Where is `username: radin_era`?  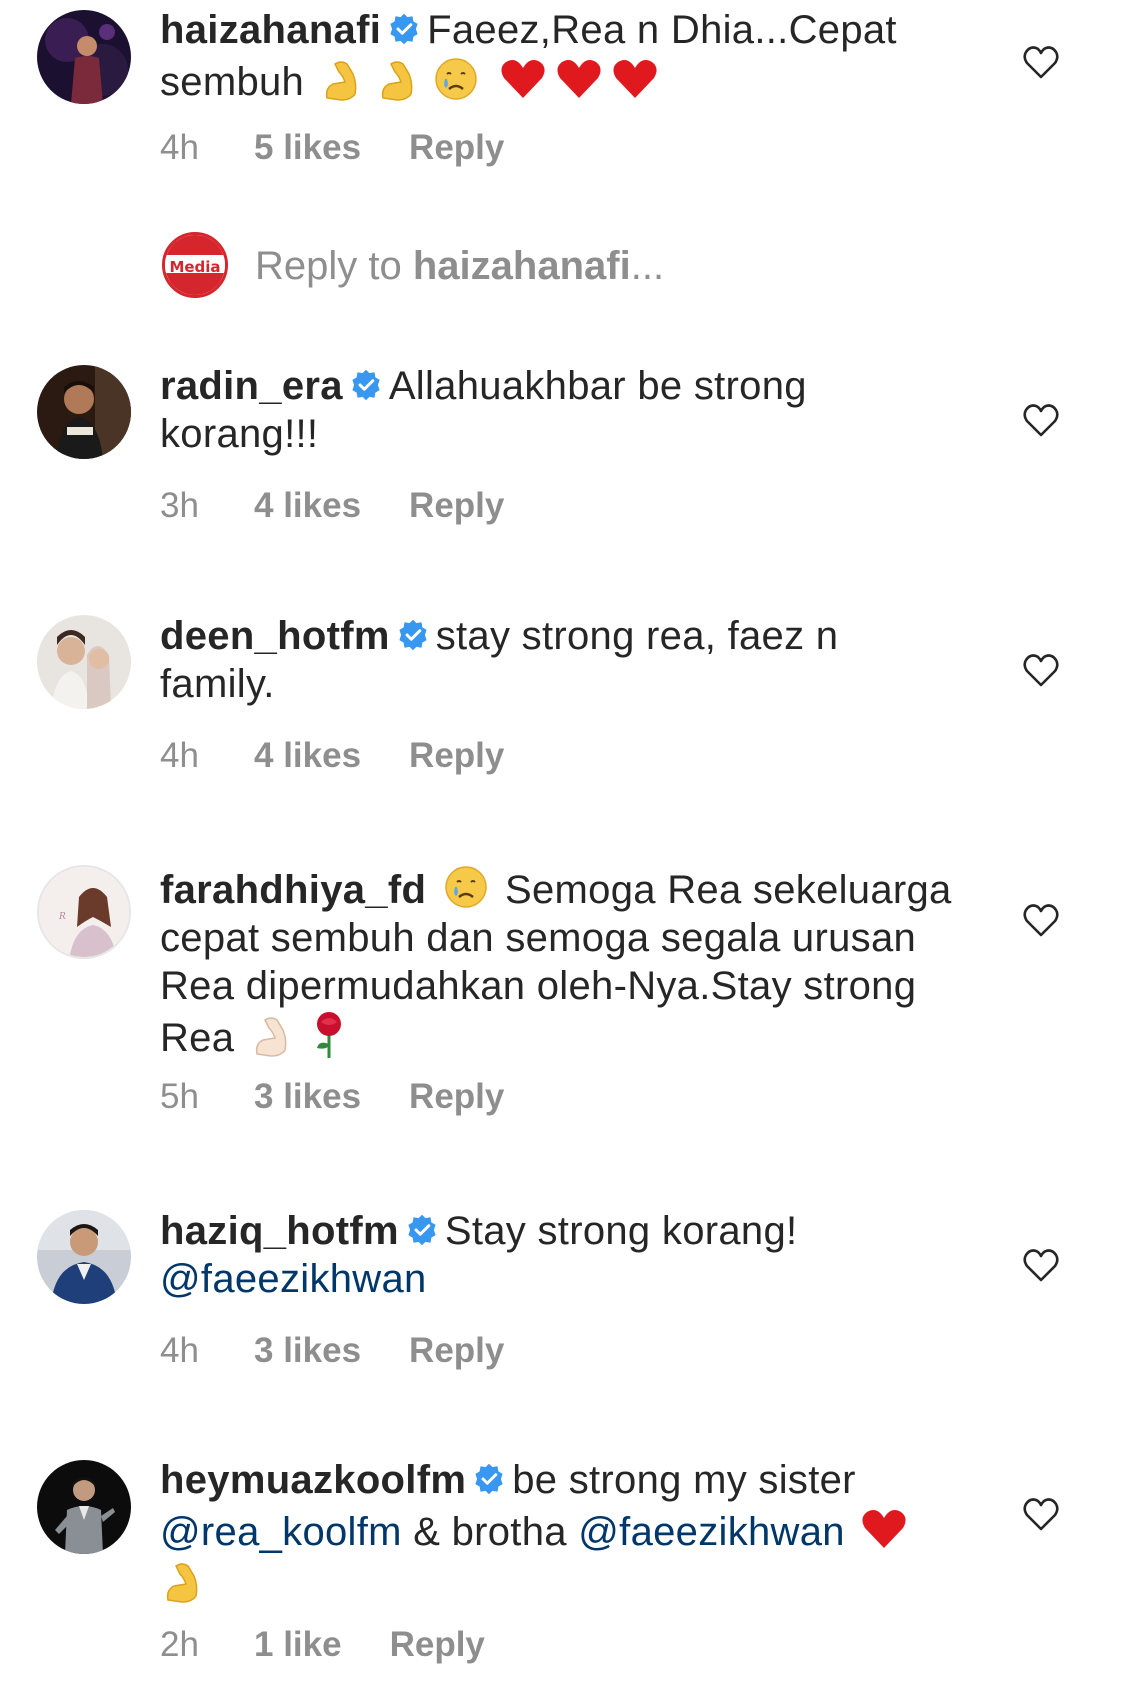 username: radin_era is located at coordinates (251, 386).